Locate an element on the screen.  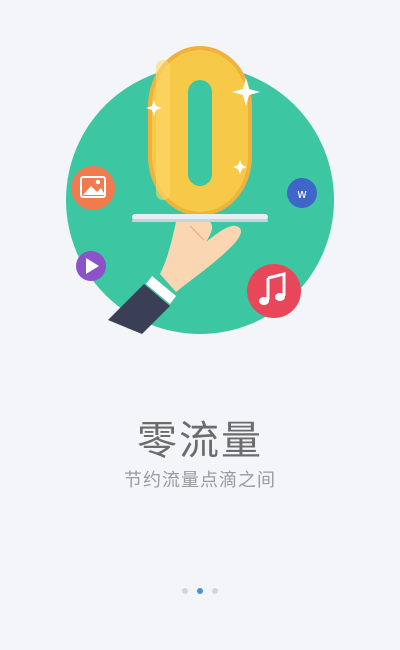
feature-title: 零流量 is located at coordinates (200, 441).